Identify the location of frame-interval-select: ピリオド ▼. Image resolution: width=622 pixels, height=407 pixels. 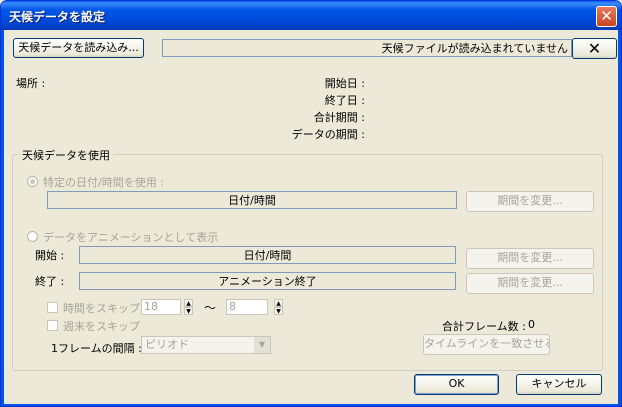
(206, 345).